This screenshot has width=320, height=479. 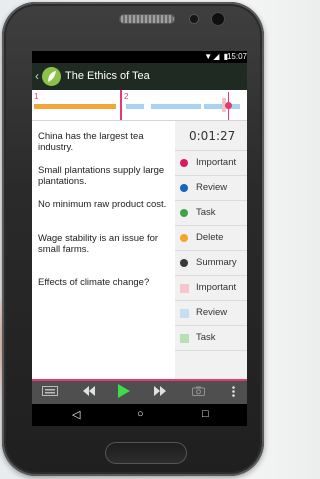 I want to click on android-nav-bar: ◁ ○ □, so click(x=139, y=415).